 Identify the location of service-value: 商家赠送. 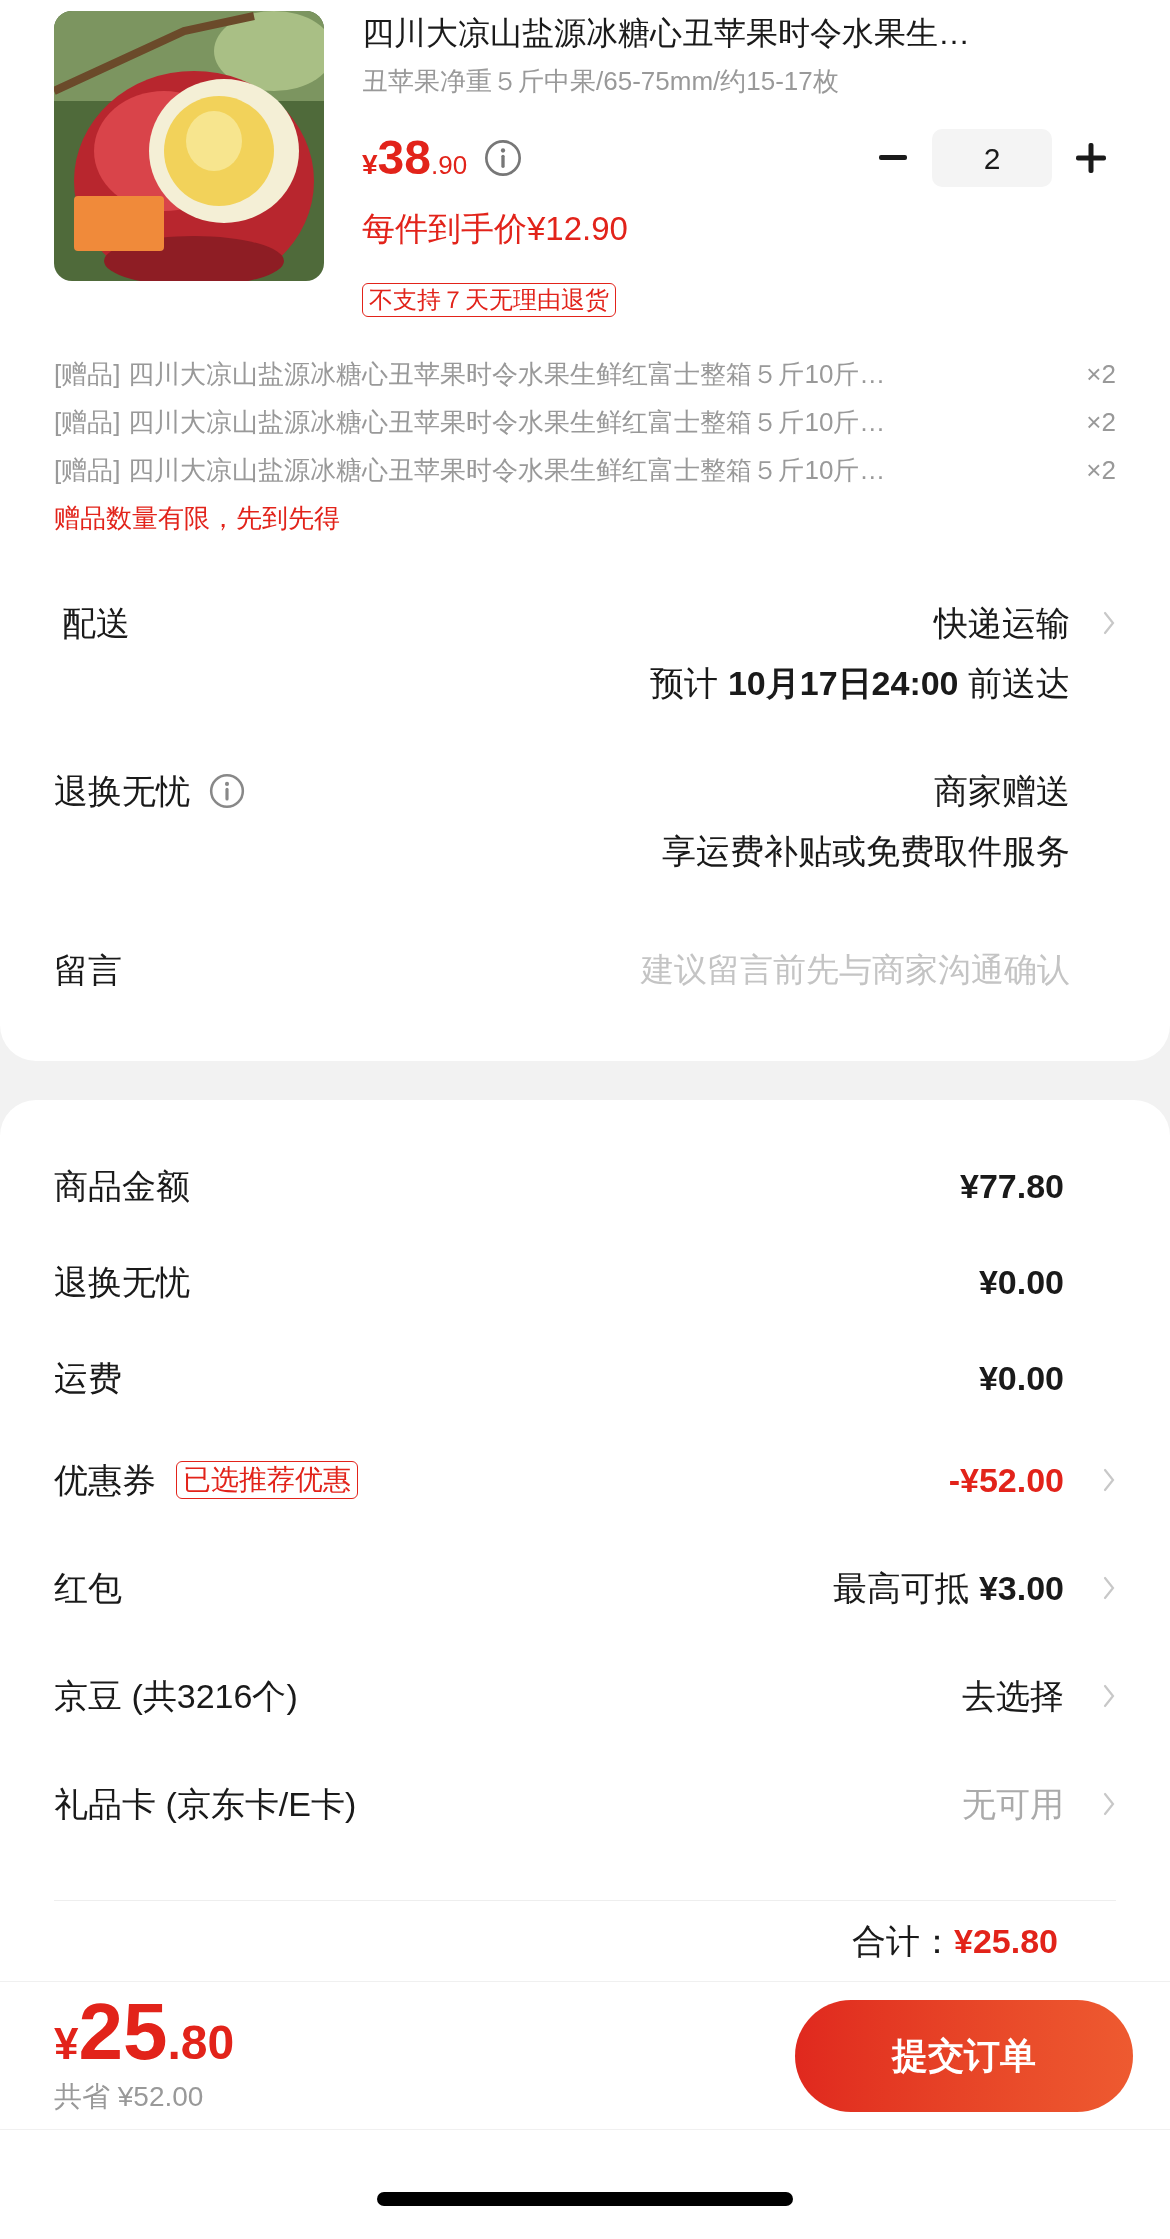
(1002, 791).